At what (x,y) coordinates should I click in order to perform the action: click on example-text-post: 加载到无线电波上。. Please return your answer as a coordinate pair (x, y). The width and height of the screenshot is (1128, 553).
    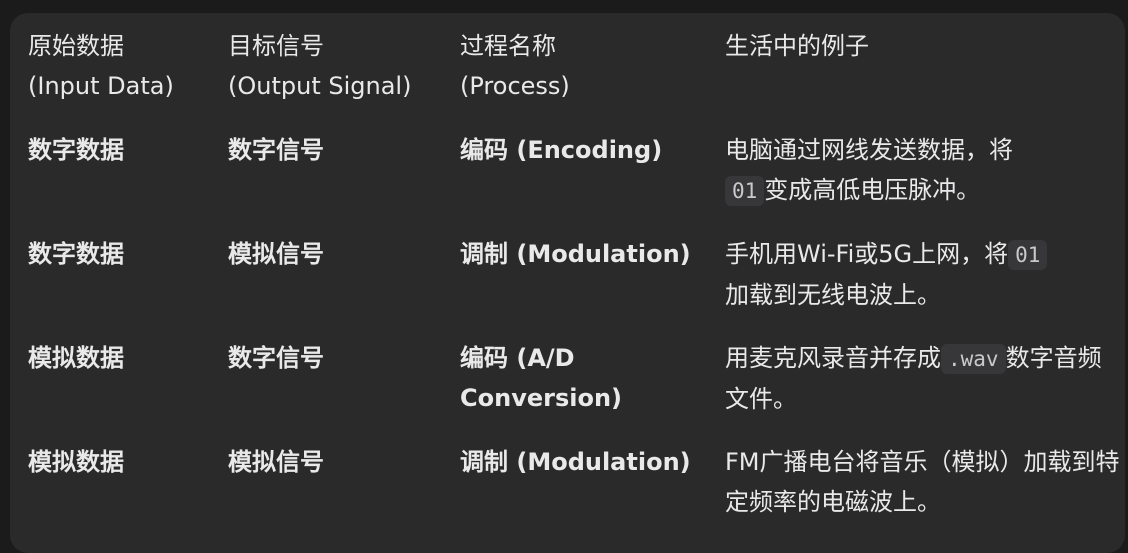
    Looking at the image, I should click on (833, 295).